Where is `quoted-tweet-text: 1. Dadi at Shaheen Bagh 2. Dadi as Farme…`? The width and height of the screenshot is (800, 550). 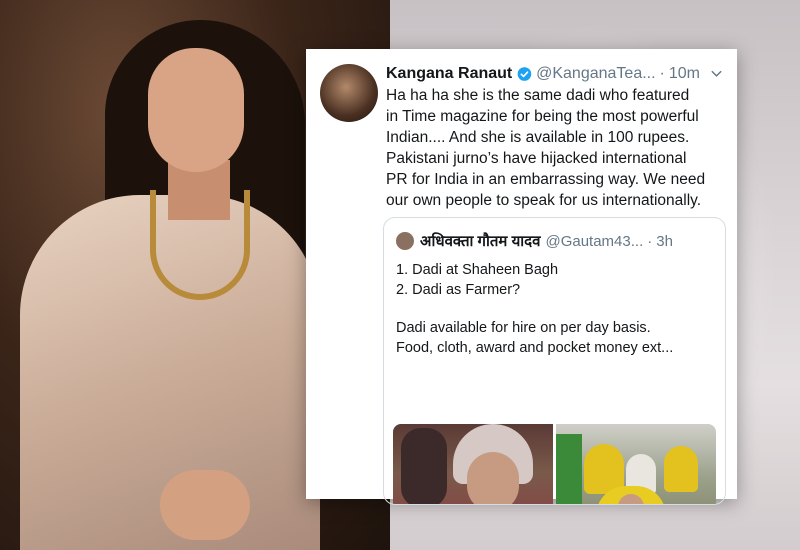
quoted-tweet-text: 1. Dadi at Shaheen Bagh 2. Dadi as Farme… is located at coordinates (558, 309).